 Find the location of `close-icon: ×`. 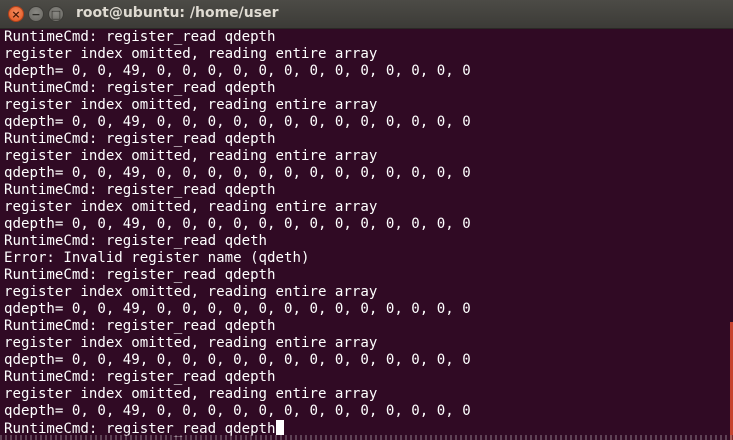

close-icon: × is located at coordinates (16, 14).